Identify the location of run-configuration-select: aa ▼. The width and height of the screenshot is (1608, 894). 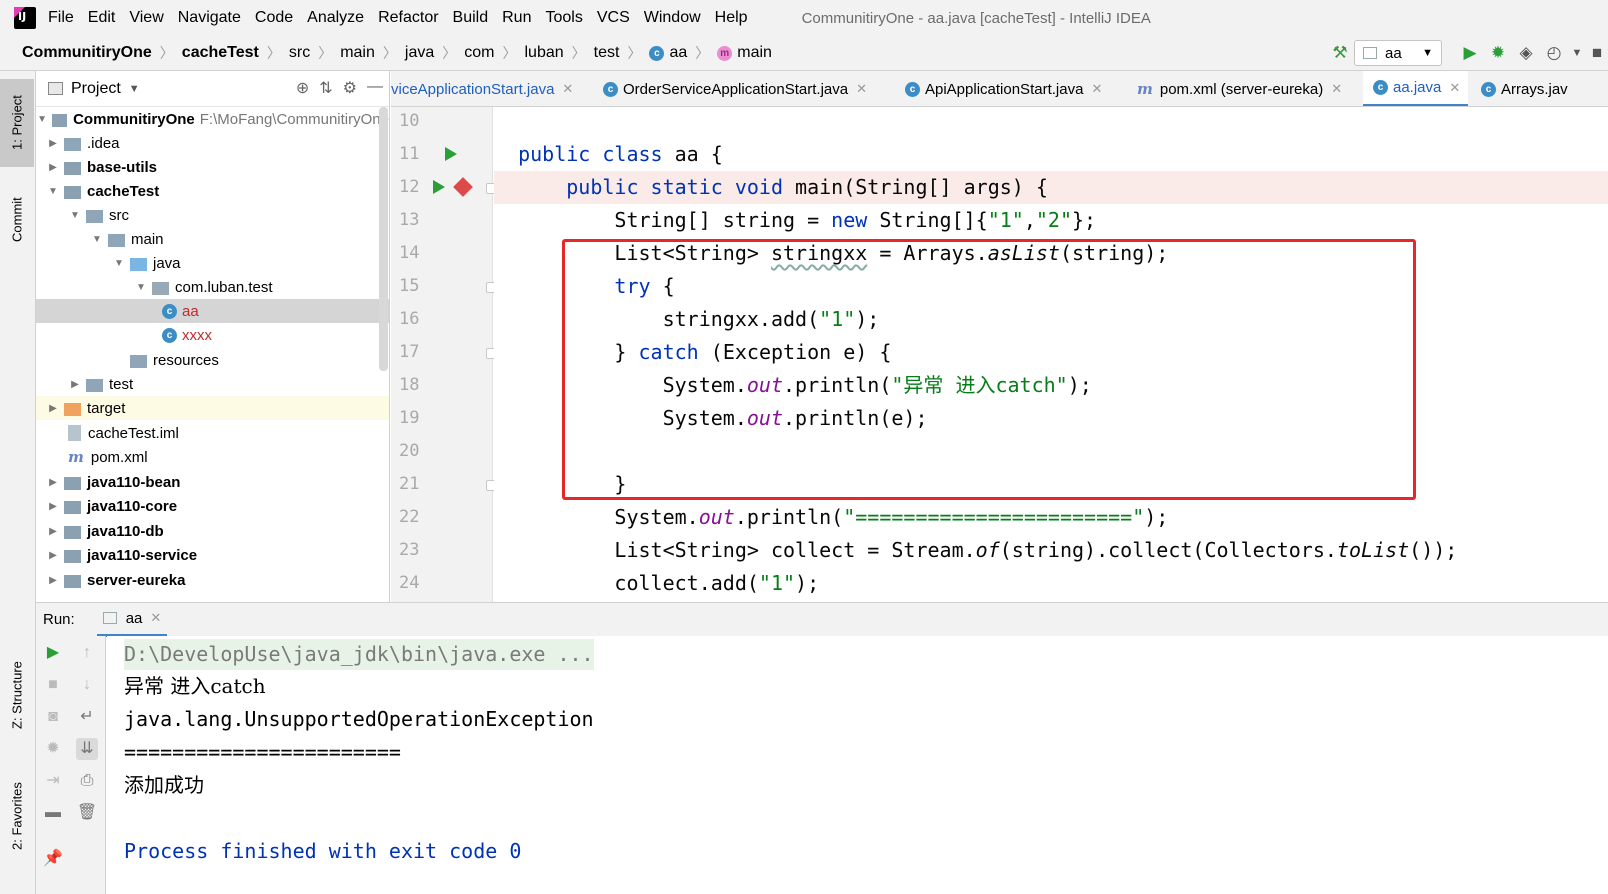
(1398, 53).